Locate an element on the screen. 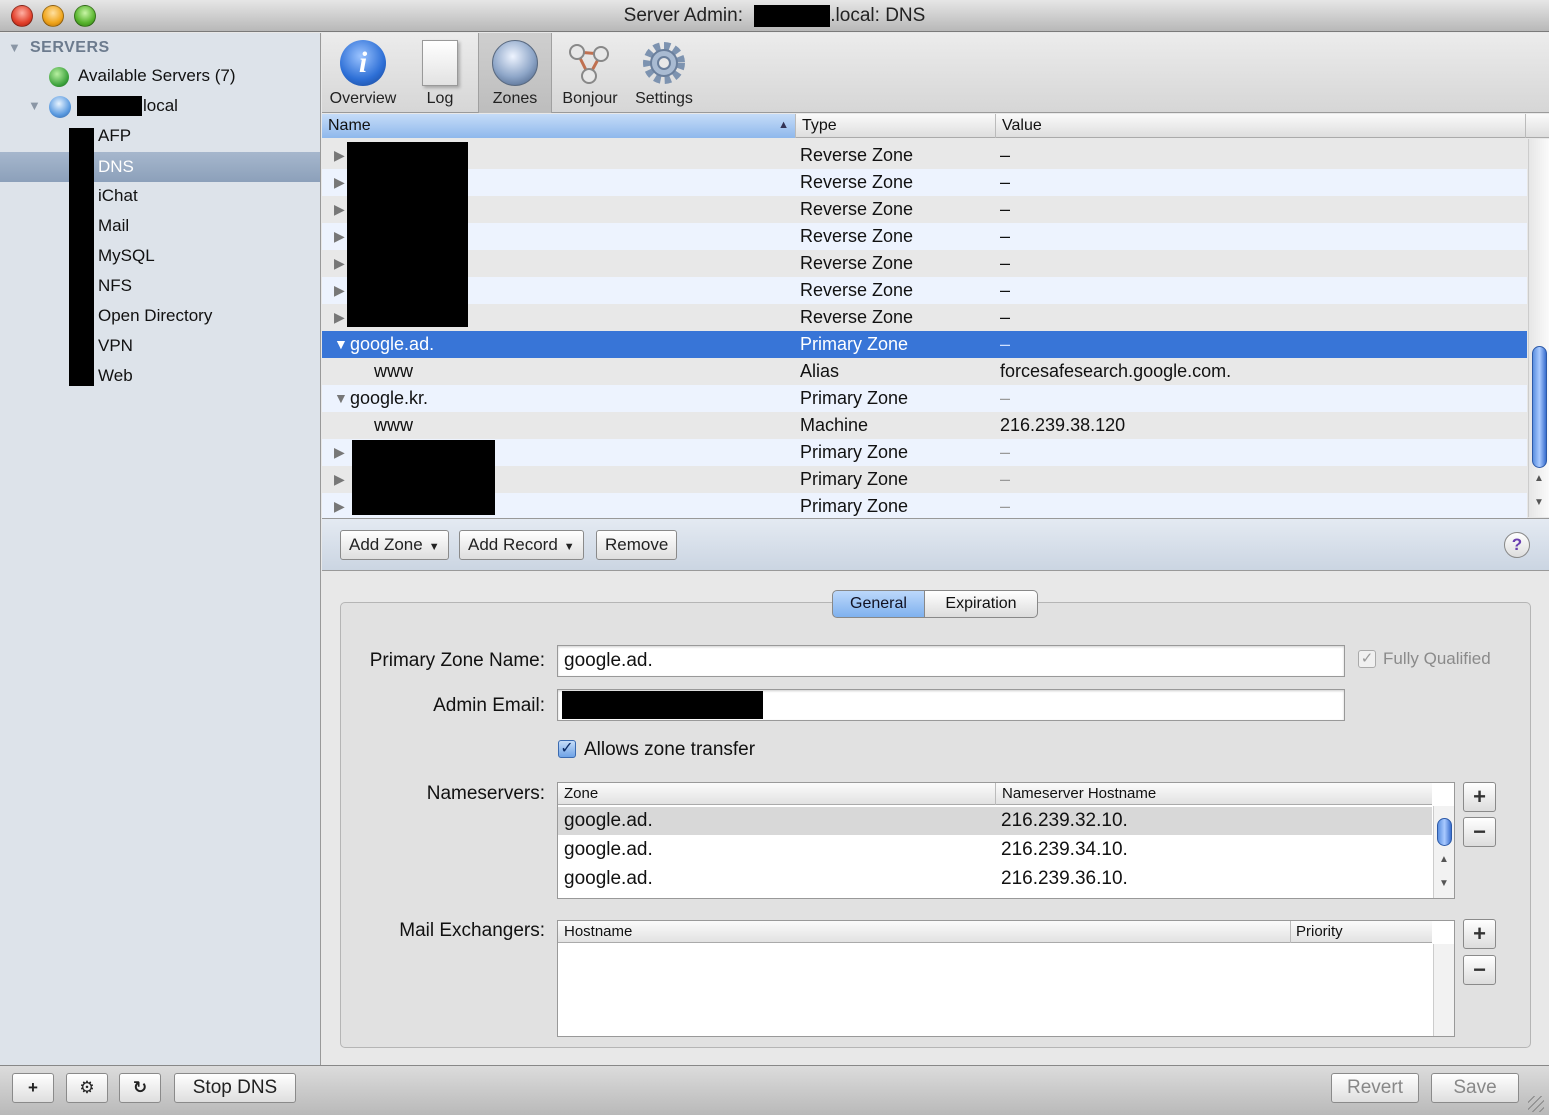 The image size is (1549, 1115). help-button: ? is located at coordinates (1517, 545).